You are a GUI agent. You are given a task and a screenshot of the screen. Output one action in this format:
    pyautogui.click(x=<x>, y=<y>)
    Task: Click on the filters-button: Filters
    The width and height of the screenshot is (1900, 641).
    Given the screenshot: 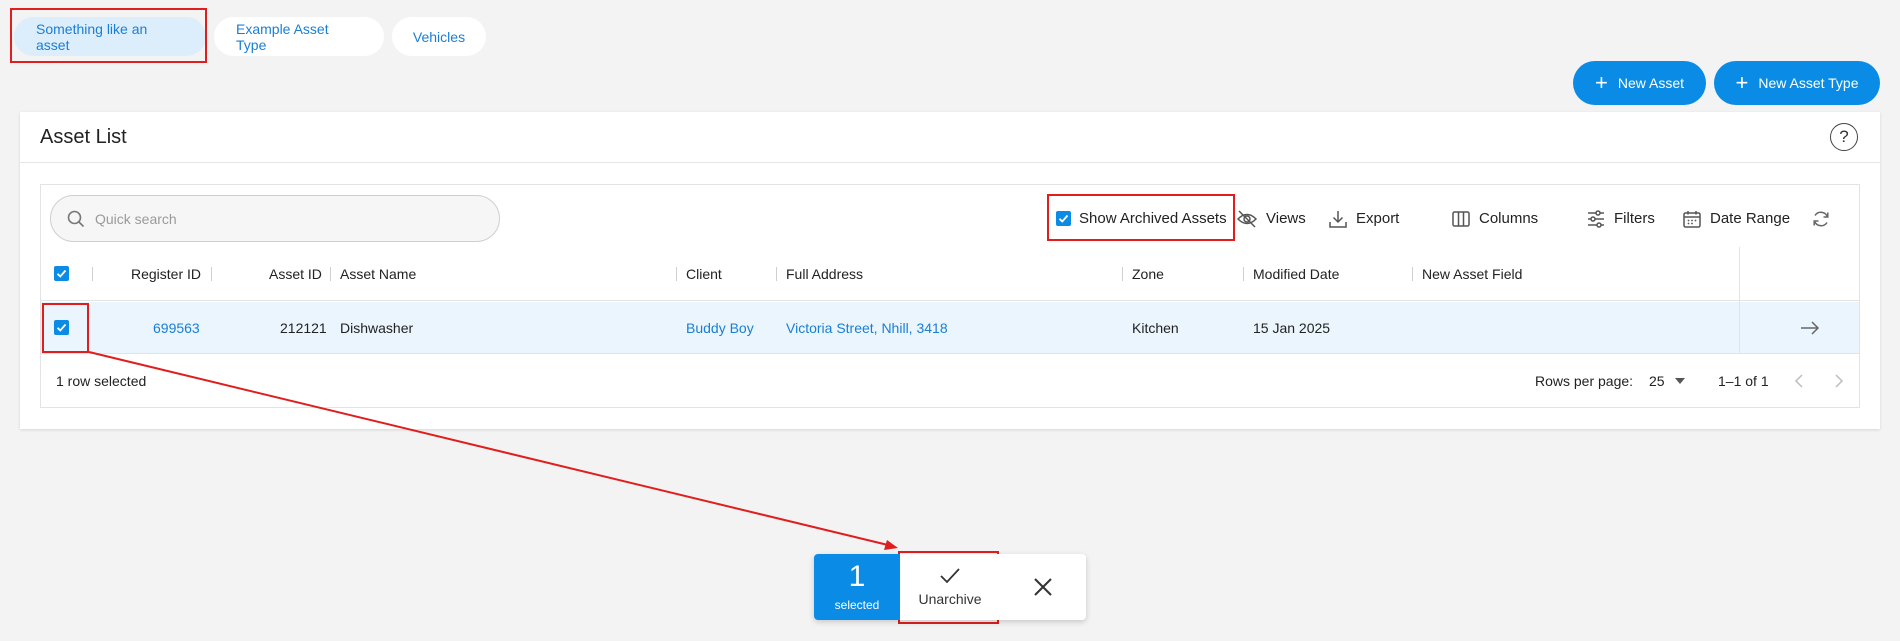 What is the action you would take?
    pyautogui.click(x=1620, y=218)
    